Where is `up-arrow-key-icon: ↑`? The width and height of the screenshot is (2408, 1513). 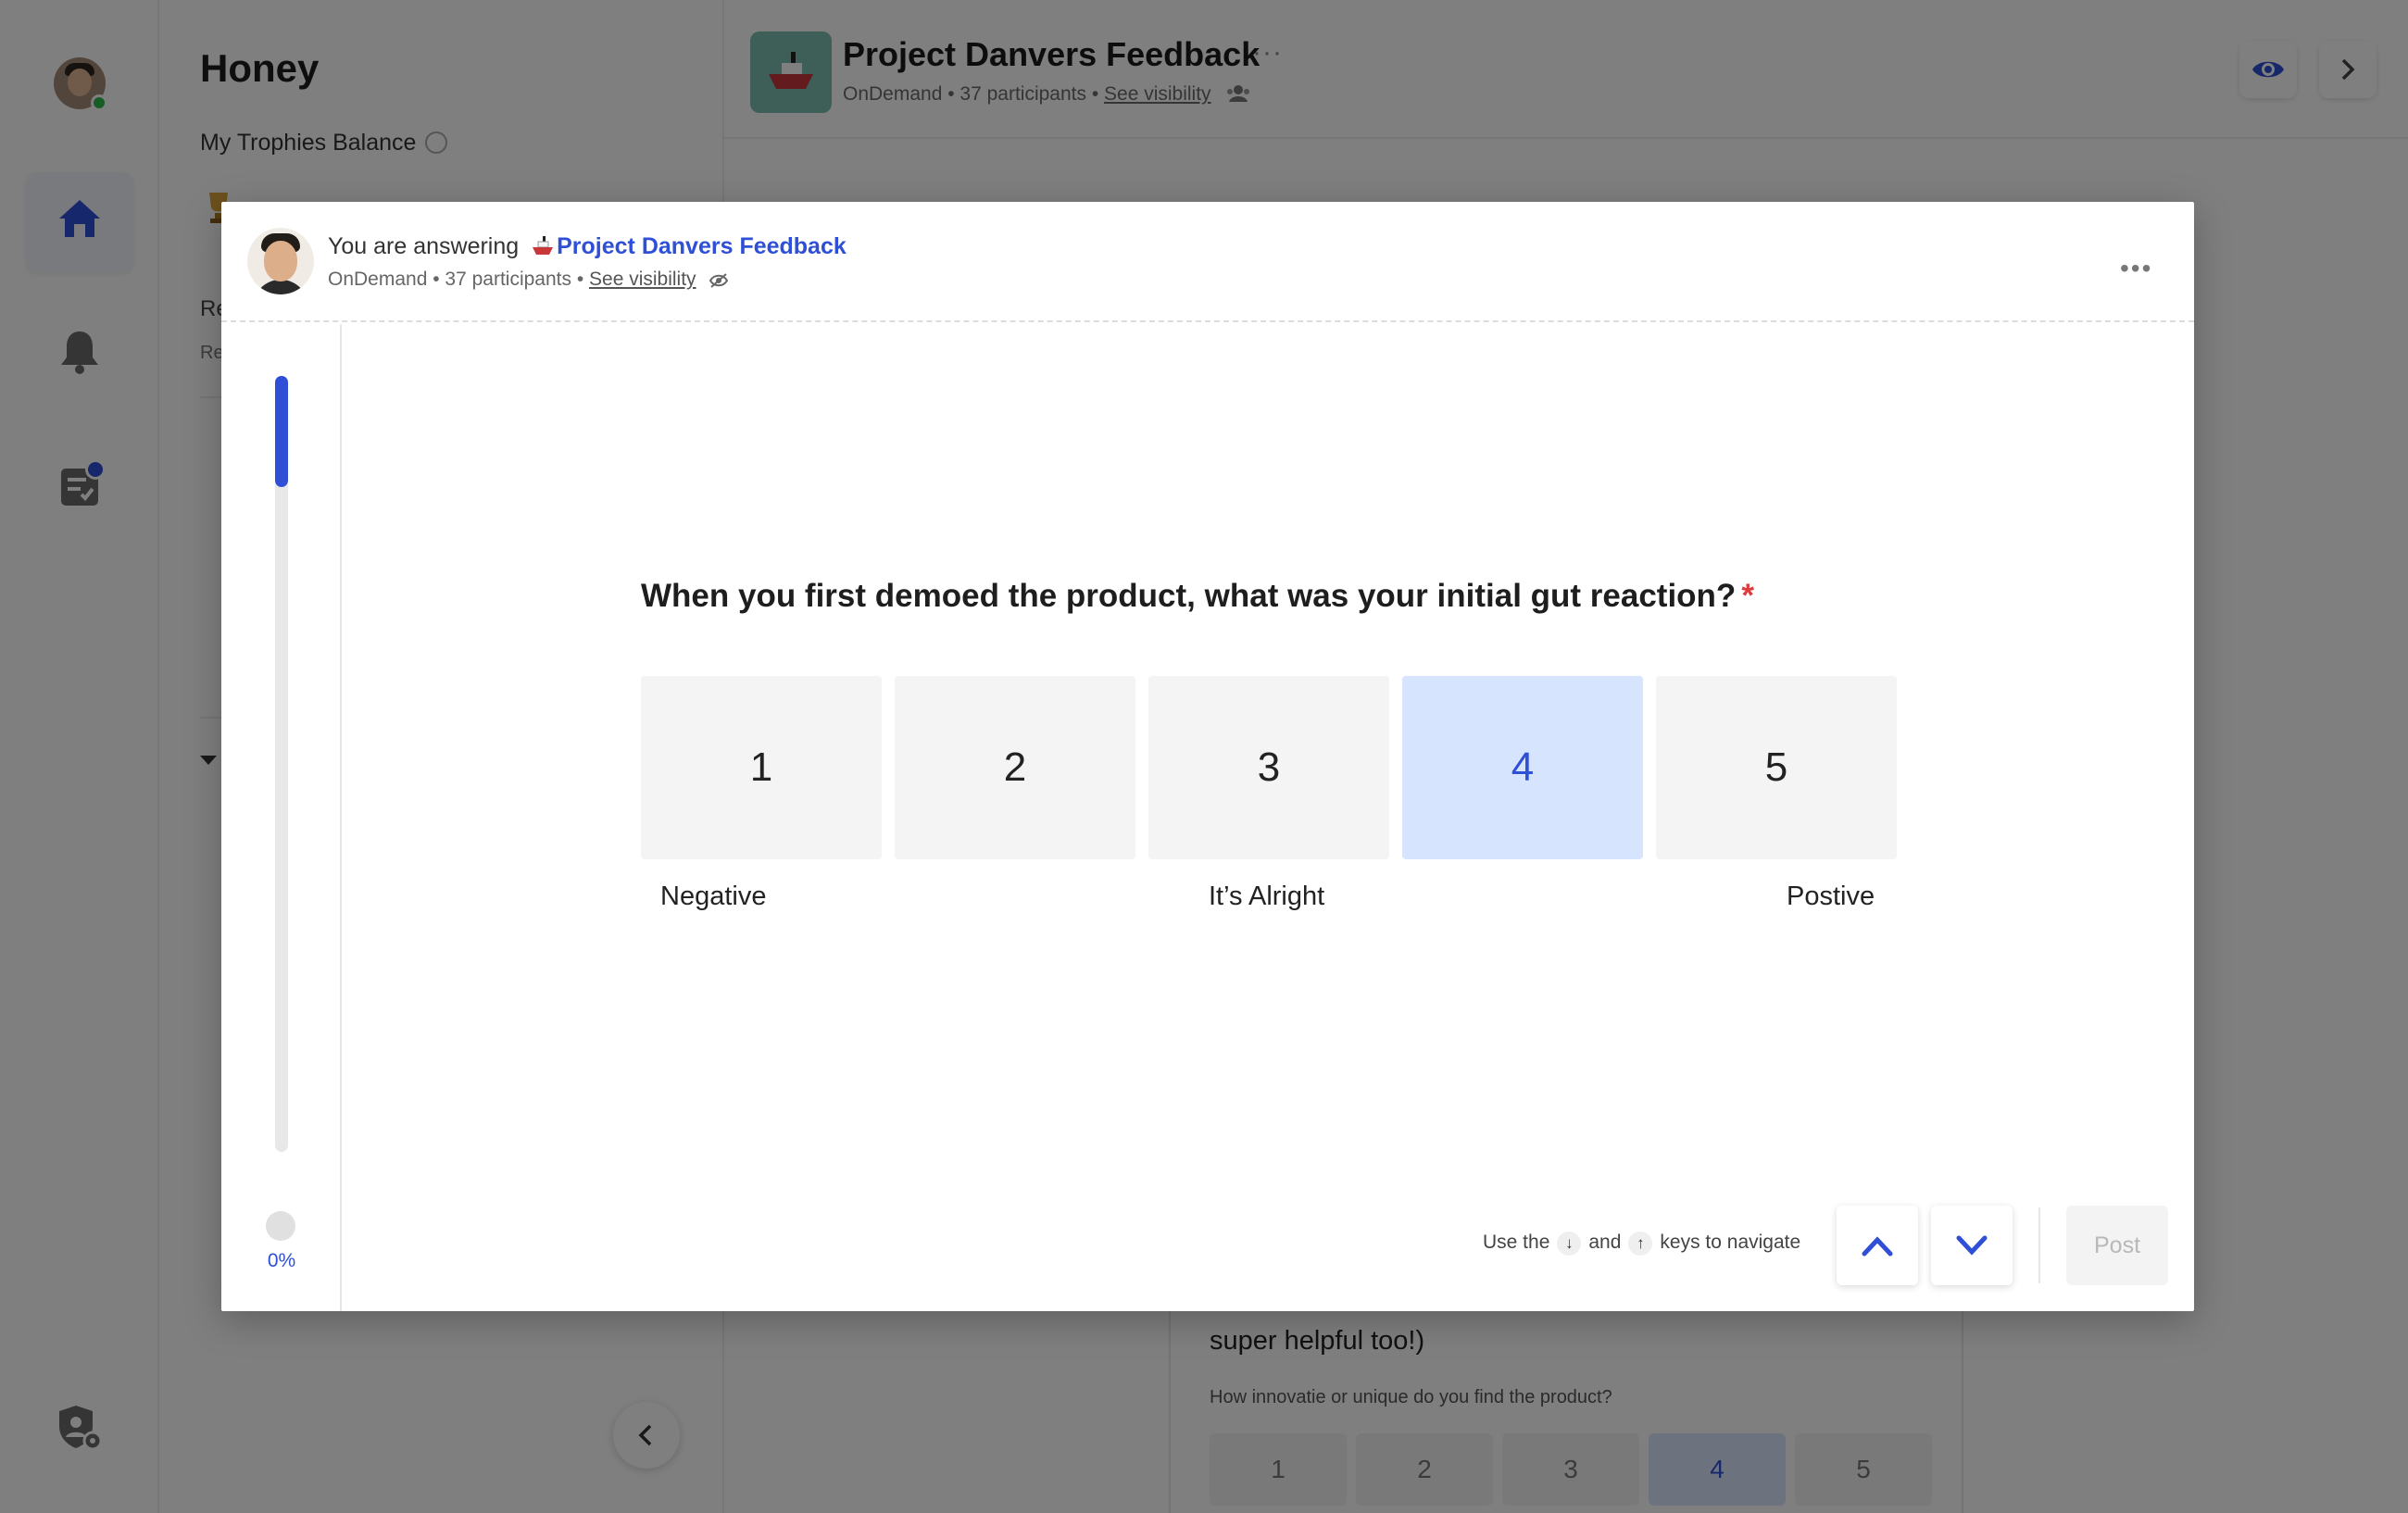 up-arrow-key-icon: ↑ is located at coordinates (1640, 1244).